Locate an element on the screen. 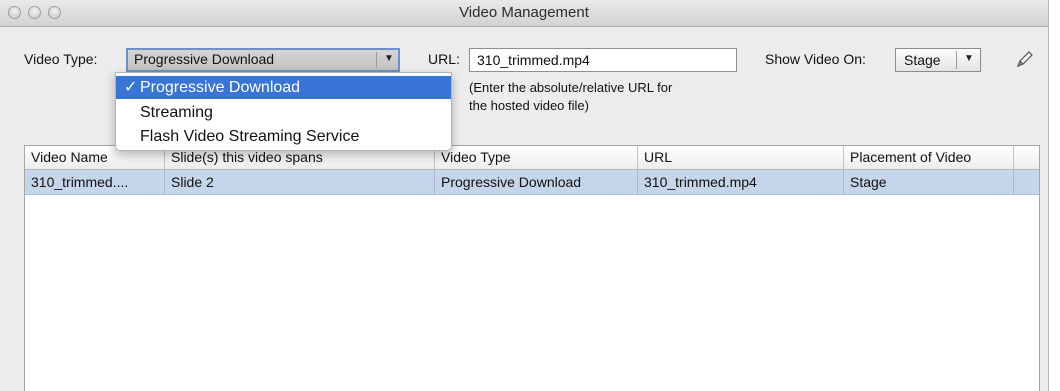  option-label: Streaming is located at coordinates (176, 112).